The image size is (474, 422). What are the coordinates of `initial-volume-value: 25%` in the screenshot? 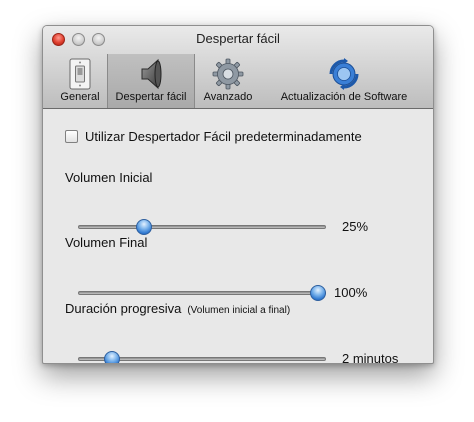 It's located at (355, 226).